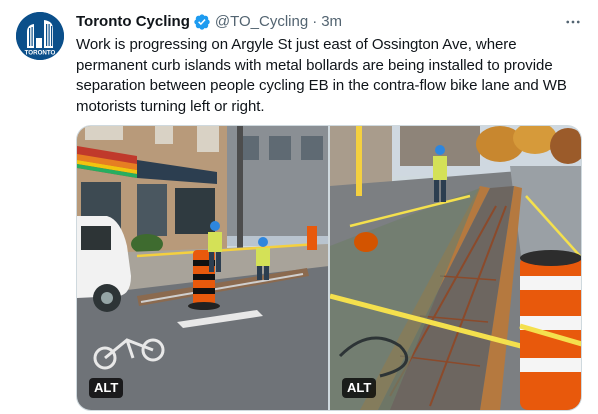 This screenshot has width=598, height=414. What do you see at coordinates (261, 22) in the screenshot?
I see `author-handle: @TO_Cycling` at bounding box center [261, 22].